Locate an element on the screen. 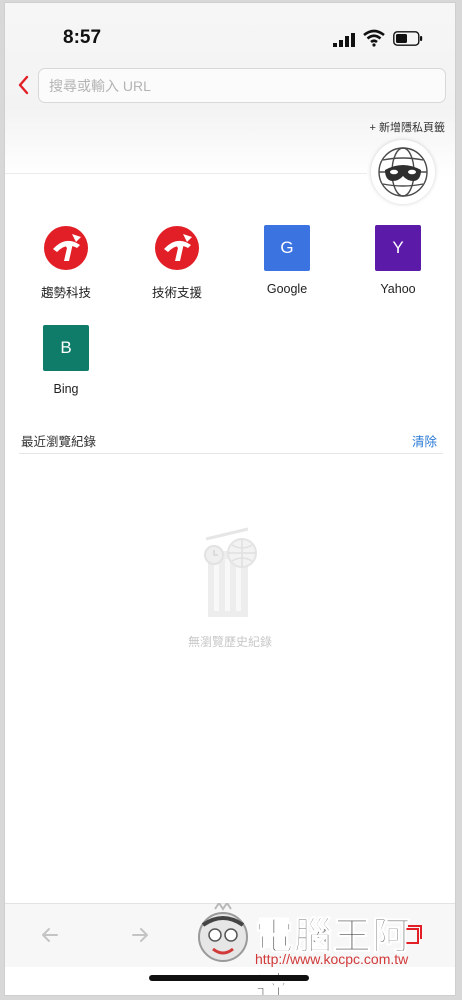 Image resolution: width=462 pixels, height=1000 pixels. cellular-signal-icon is located at coordinates (344, 40).